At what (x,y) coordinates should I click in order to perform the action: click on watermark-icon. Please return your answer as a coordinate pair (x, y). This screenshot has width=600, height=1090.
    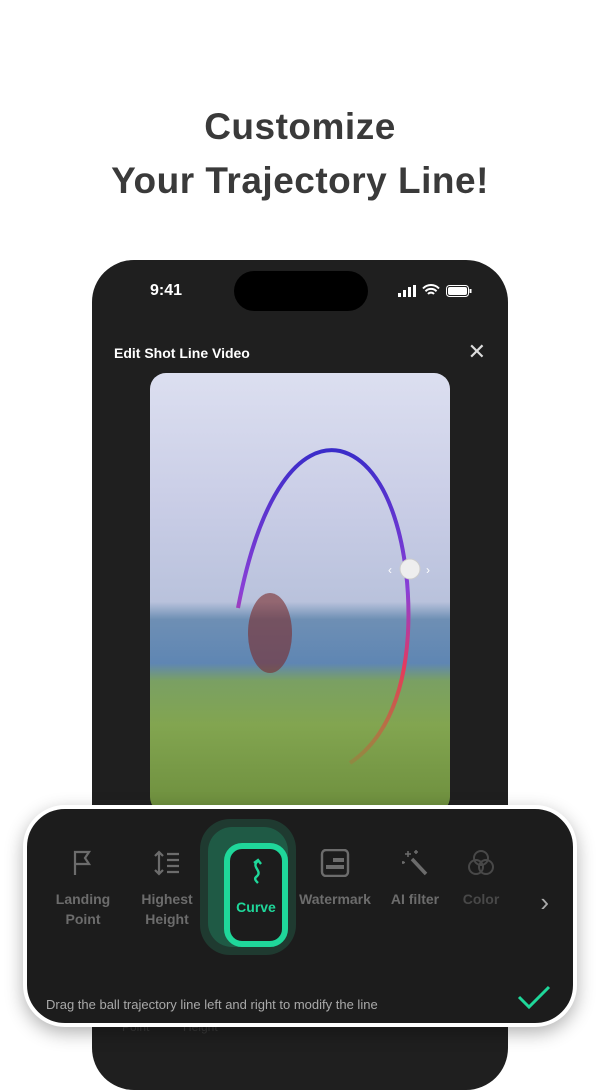
    Looking at the image, I should click on (335, 863).